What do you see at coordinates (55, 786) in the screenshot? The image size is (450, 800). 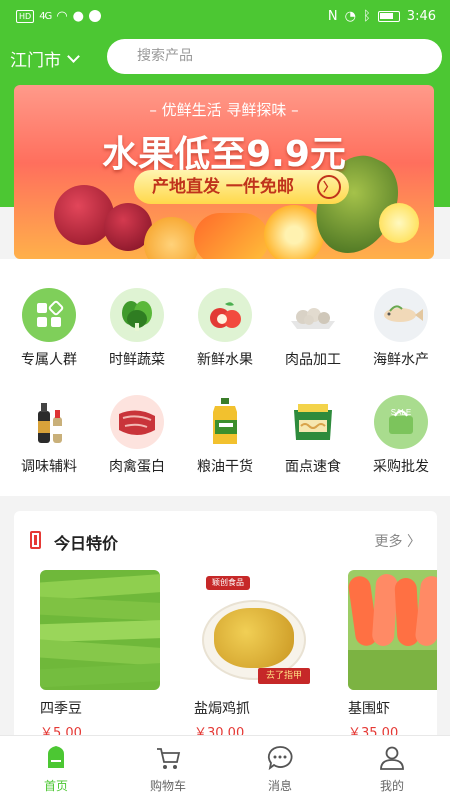 I see `tab-label: 首页` at bounding box center [55, 786].